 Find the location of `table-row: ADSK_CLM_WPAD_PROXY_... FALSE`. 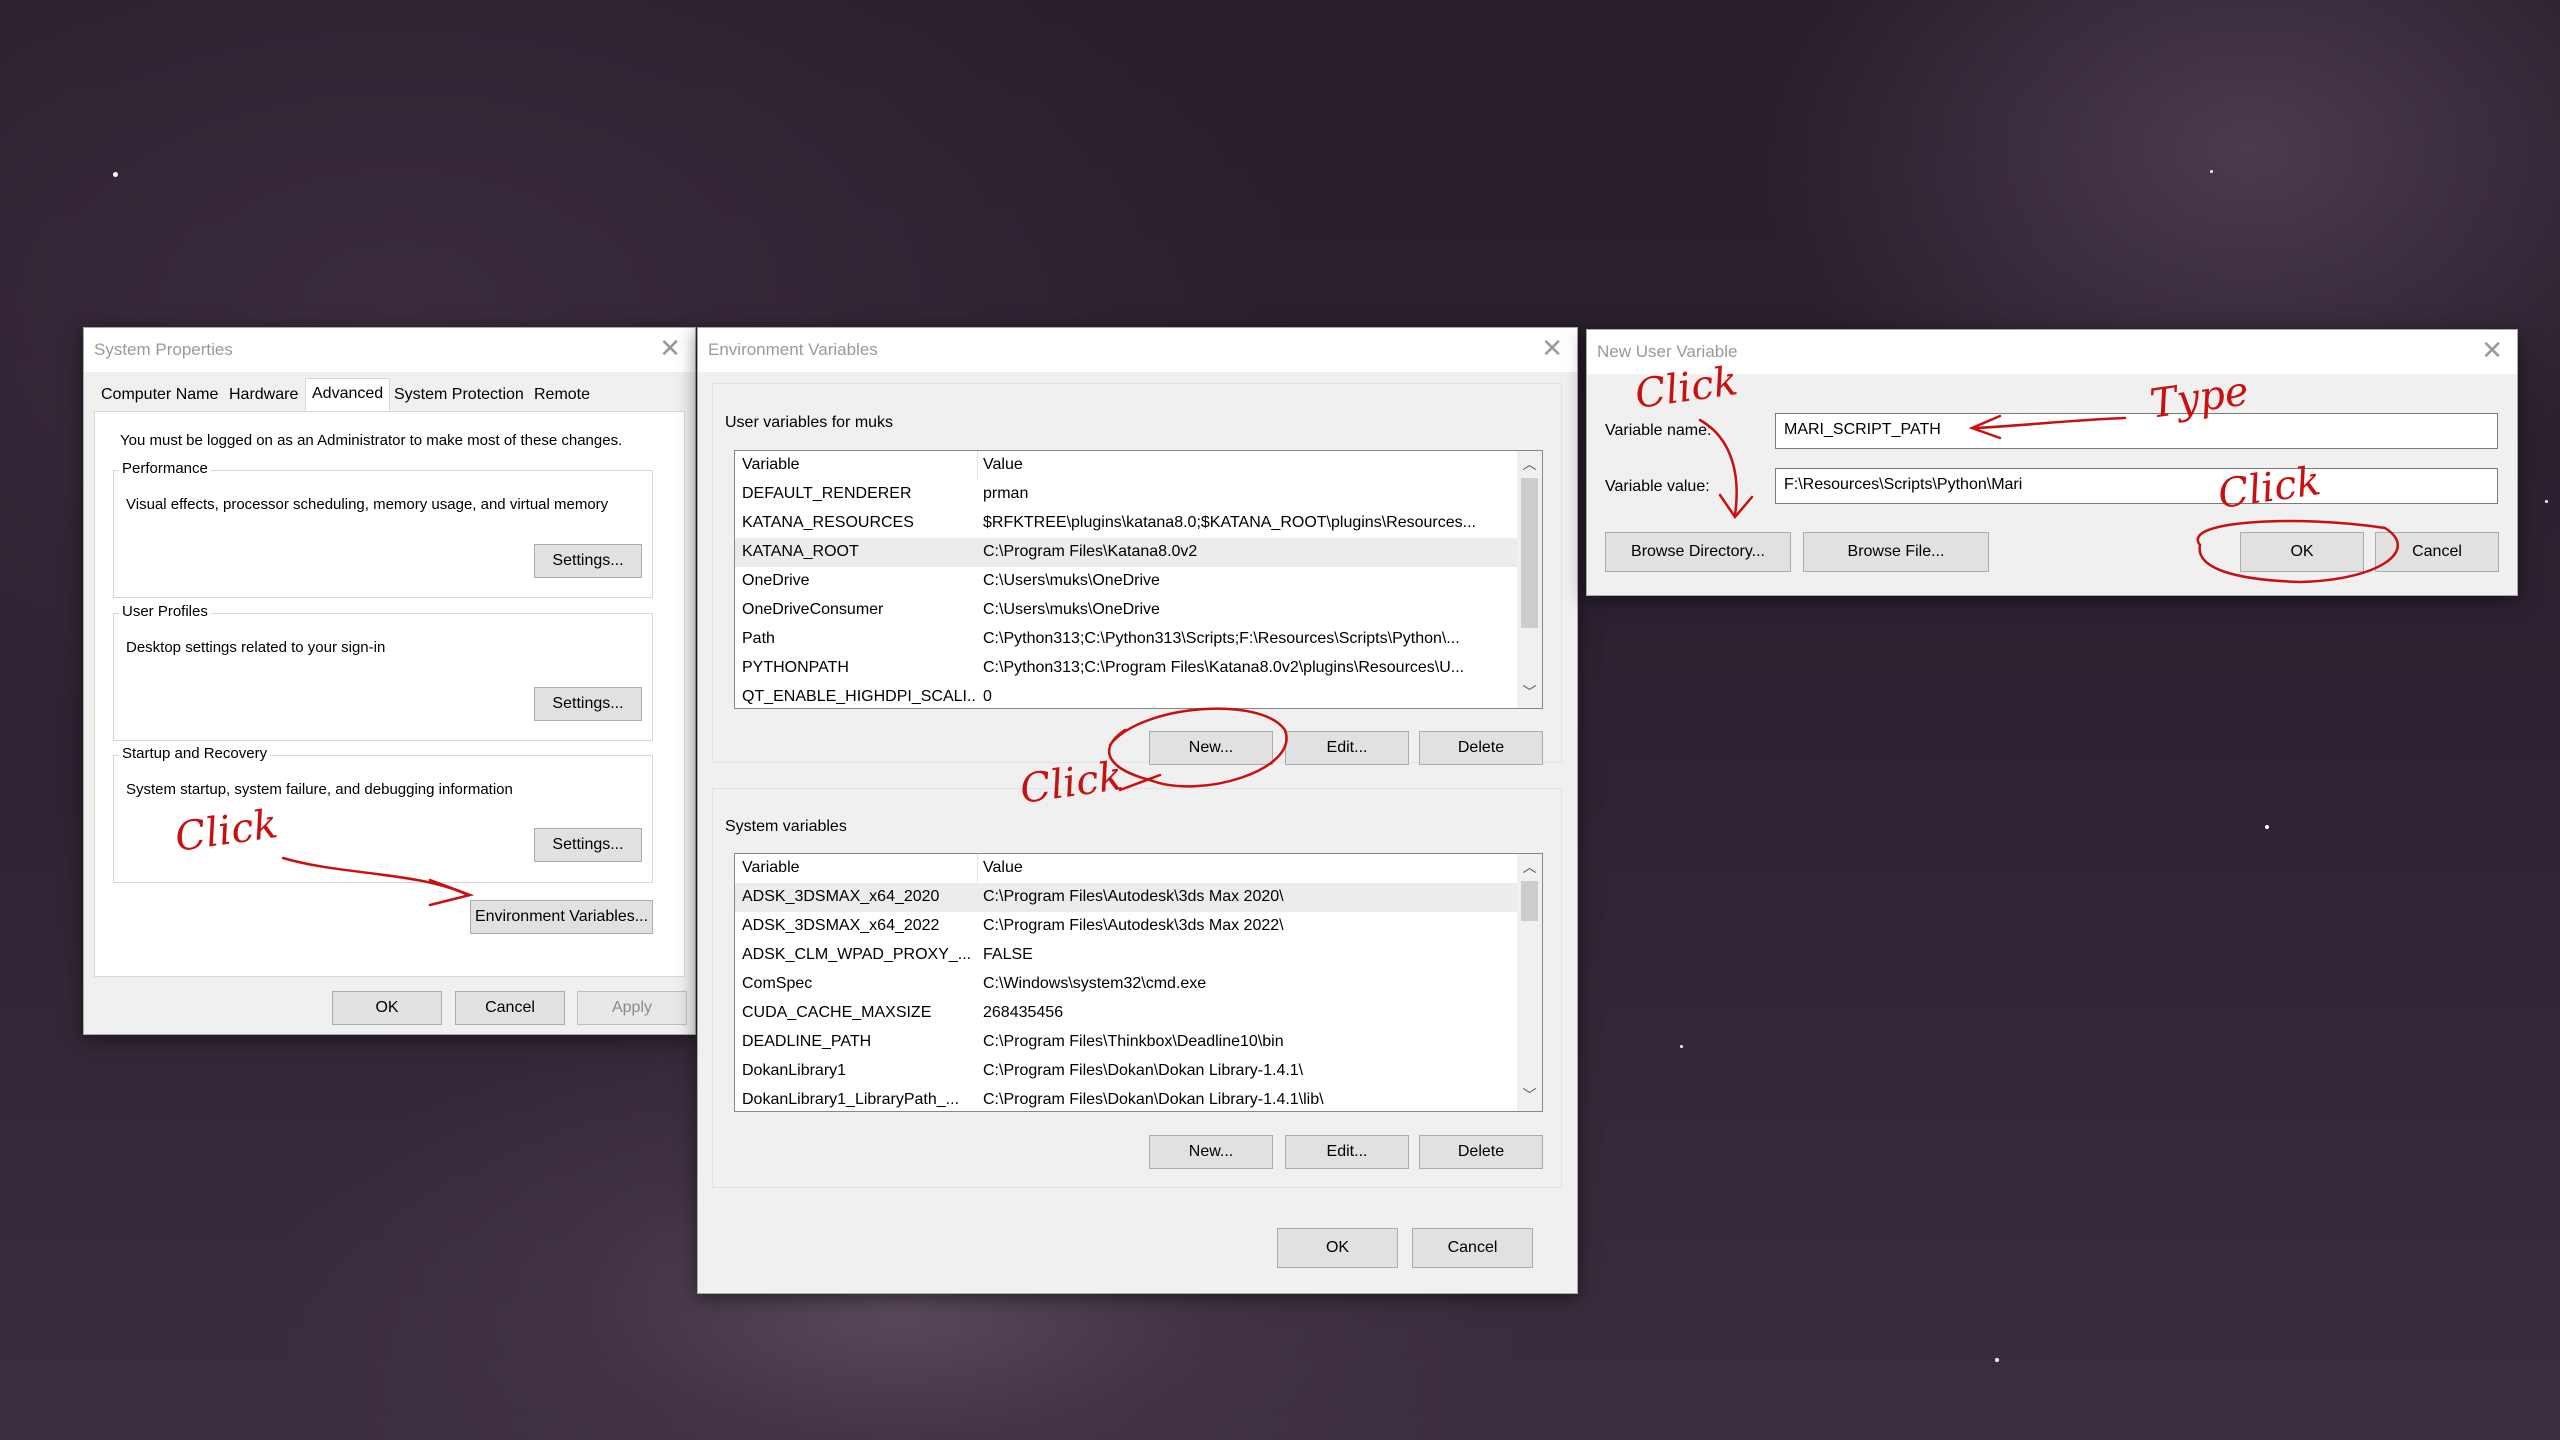

table-row: ADSK_CLM_WPAD_PROXY_... FALSE is located at coordinates (1138, 955).